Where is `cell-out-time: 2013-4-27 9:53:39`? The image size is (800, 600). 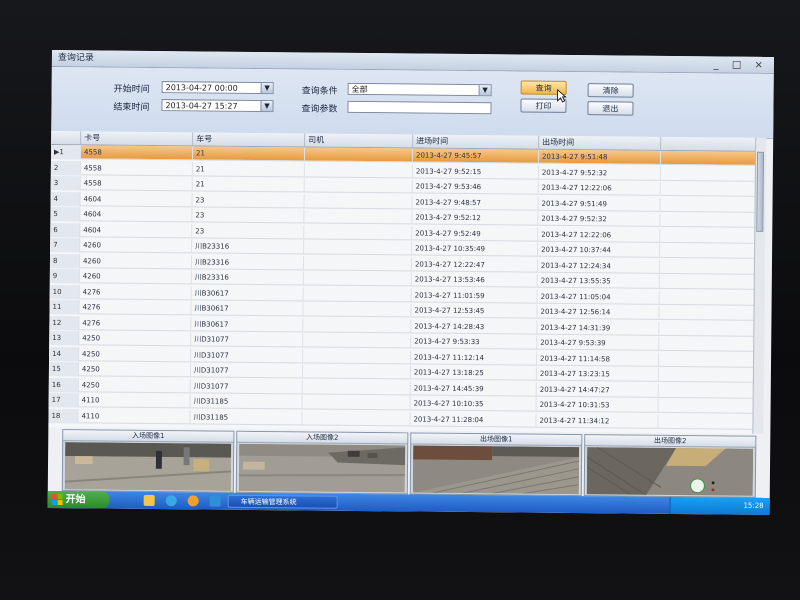 cell-out-time: 2013-4-27 9:53:39 is located at coordinates (598, 343).